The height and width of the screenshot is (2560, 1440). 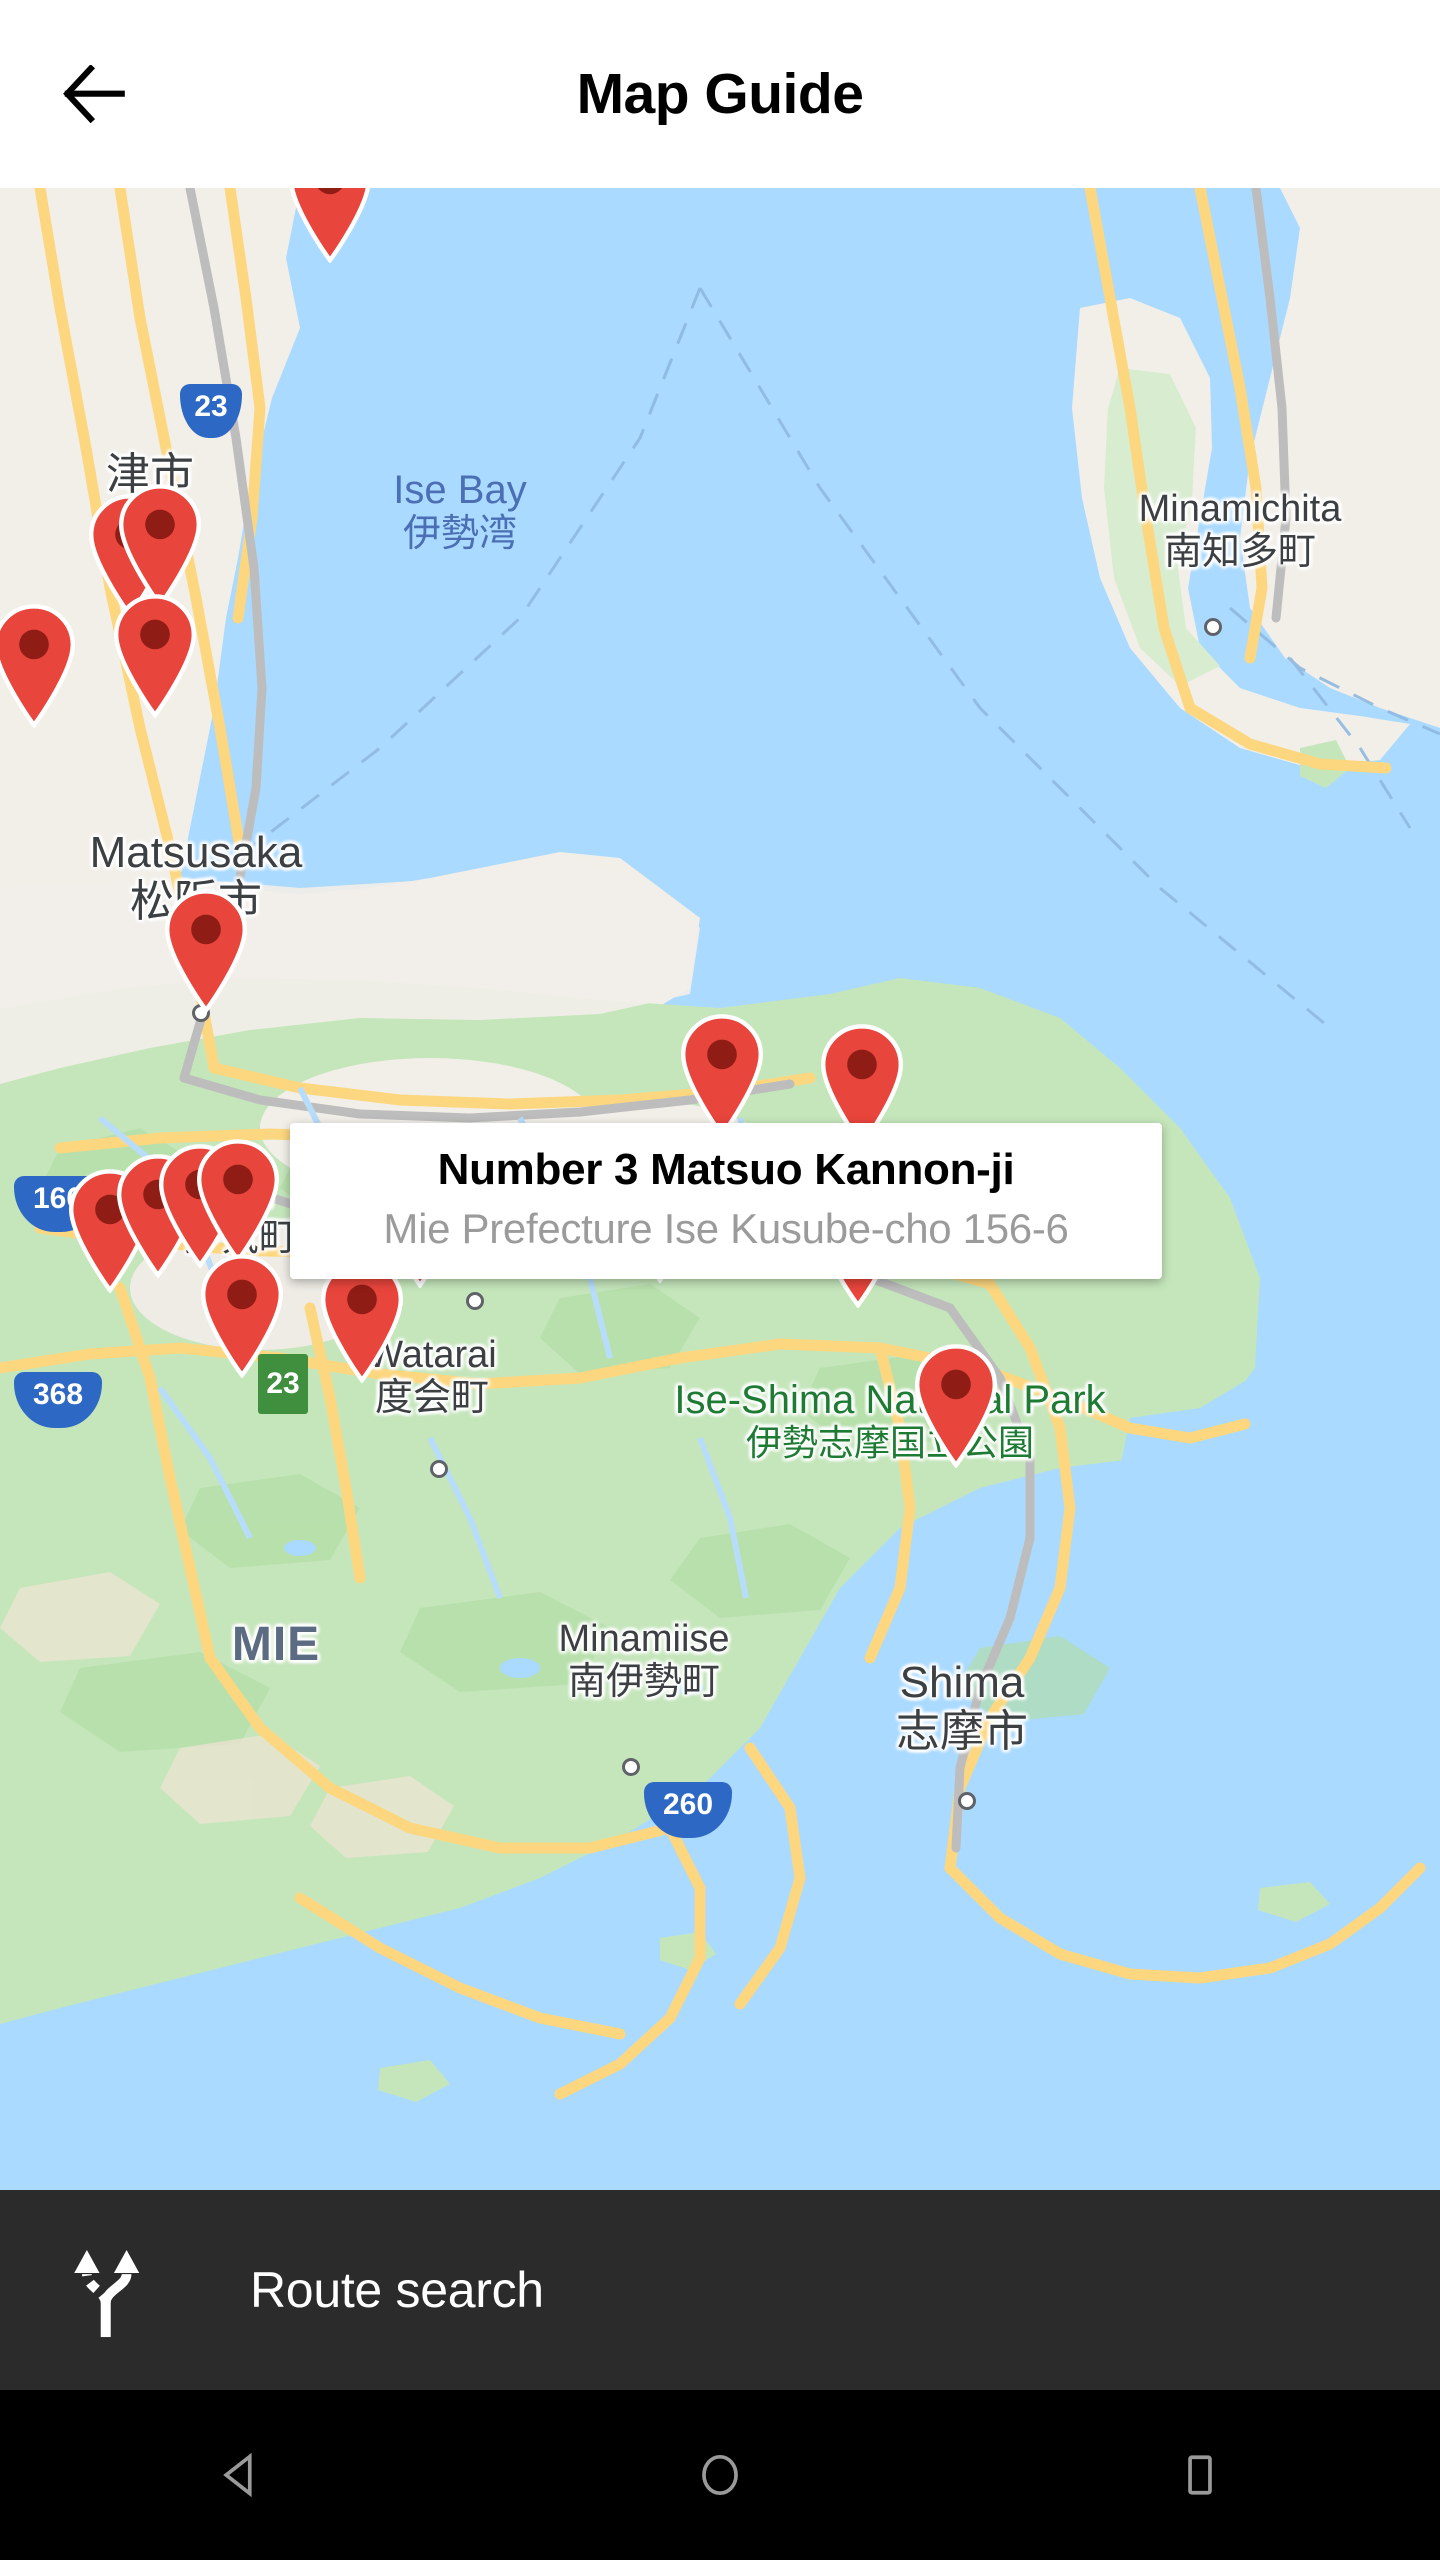 I want to click on nav-recents-button, so click(x=1200, y=2475).